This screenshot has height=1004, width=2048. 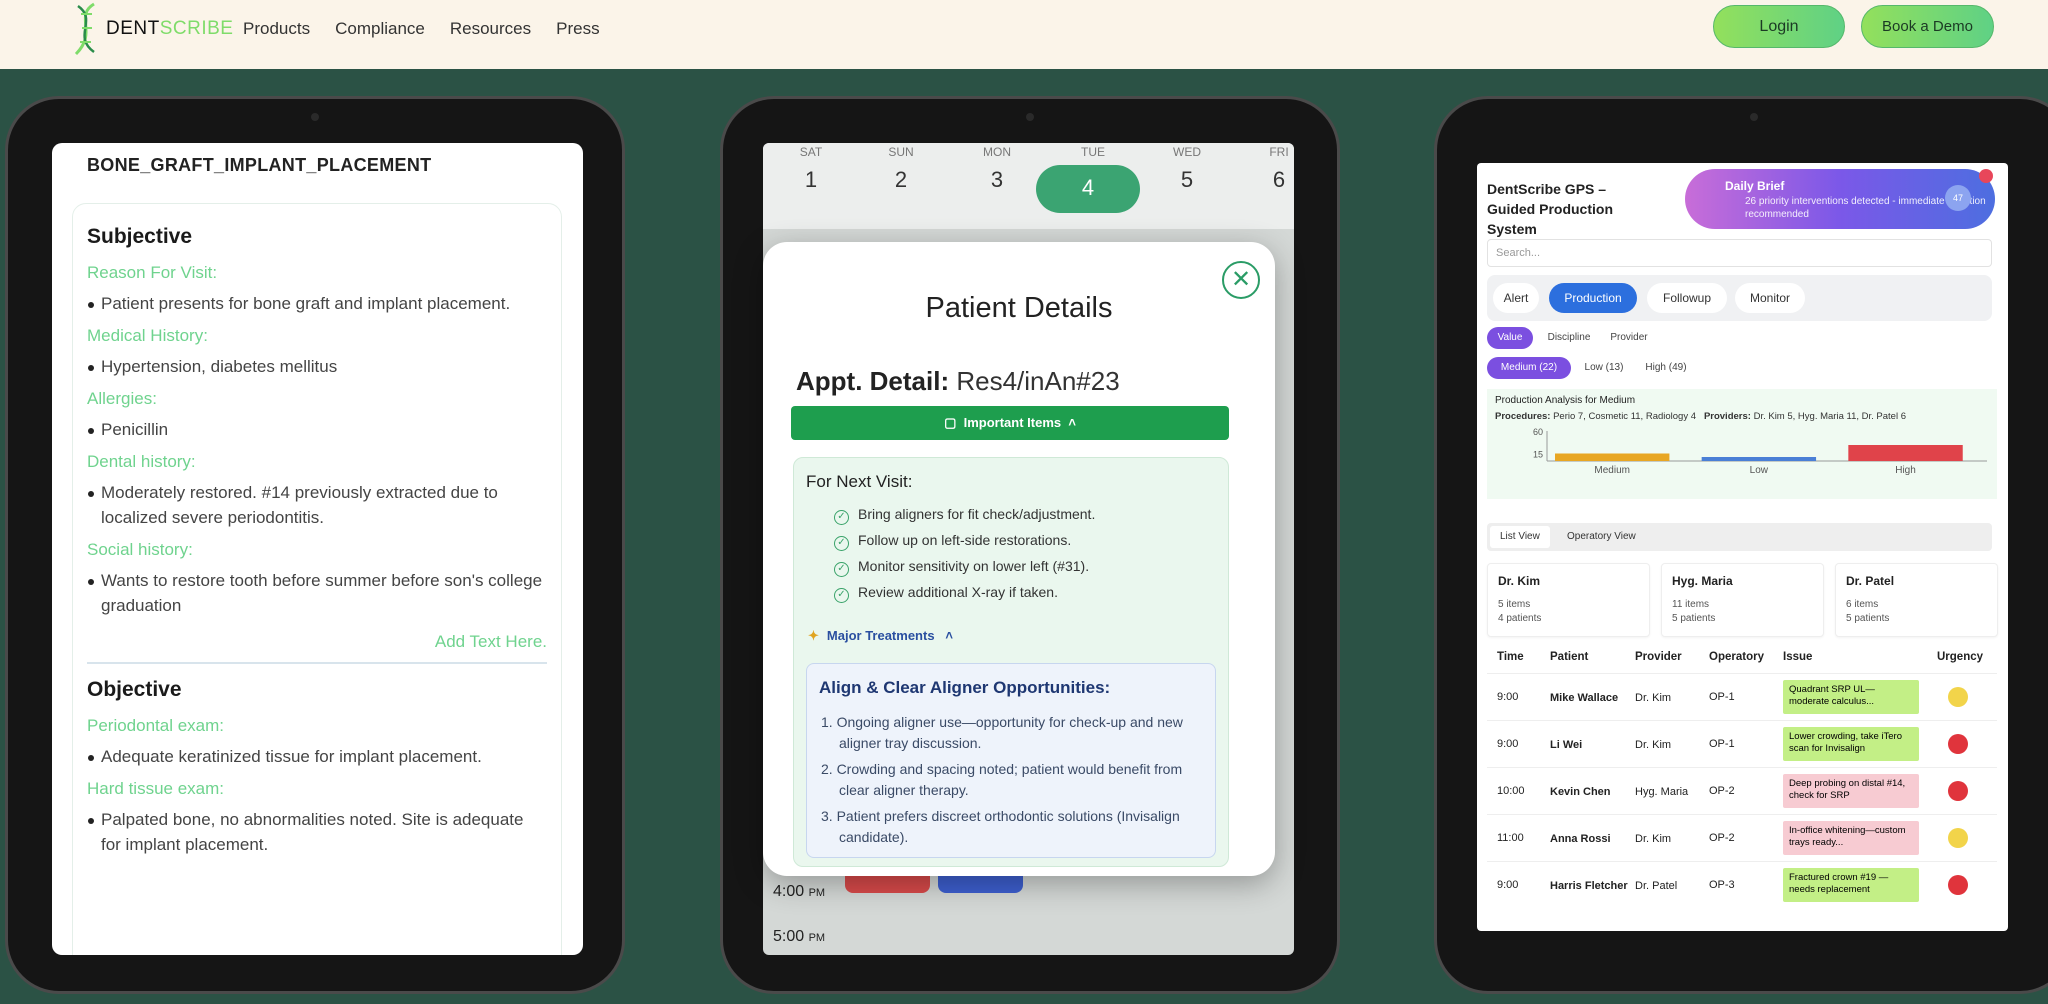 What do you see at coordinates (1754, 117) in the screenshot?
I see `camera-dot` at bounding box center [1754, 117].